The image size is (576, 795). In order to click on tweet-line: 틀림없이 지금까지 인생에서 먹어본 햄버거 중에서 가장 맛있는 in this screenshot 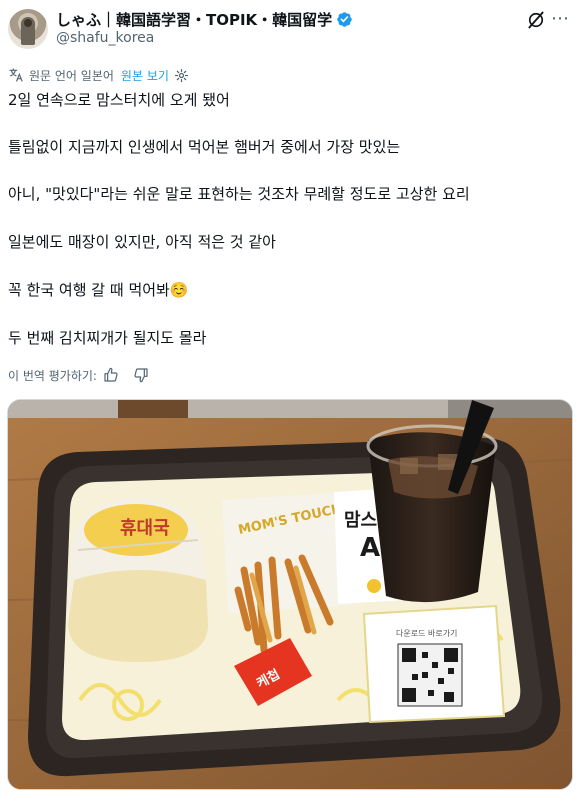, I will do `click(204, 147)`.